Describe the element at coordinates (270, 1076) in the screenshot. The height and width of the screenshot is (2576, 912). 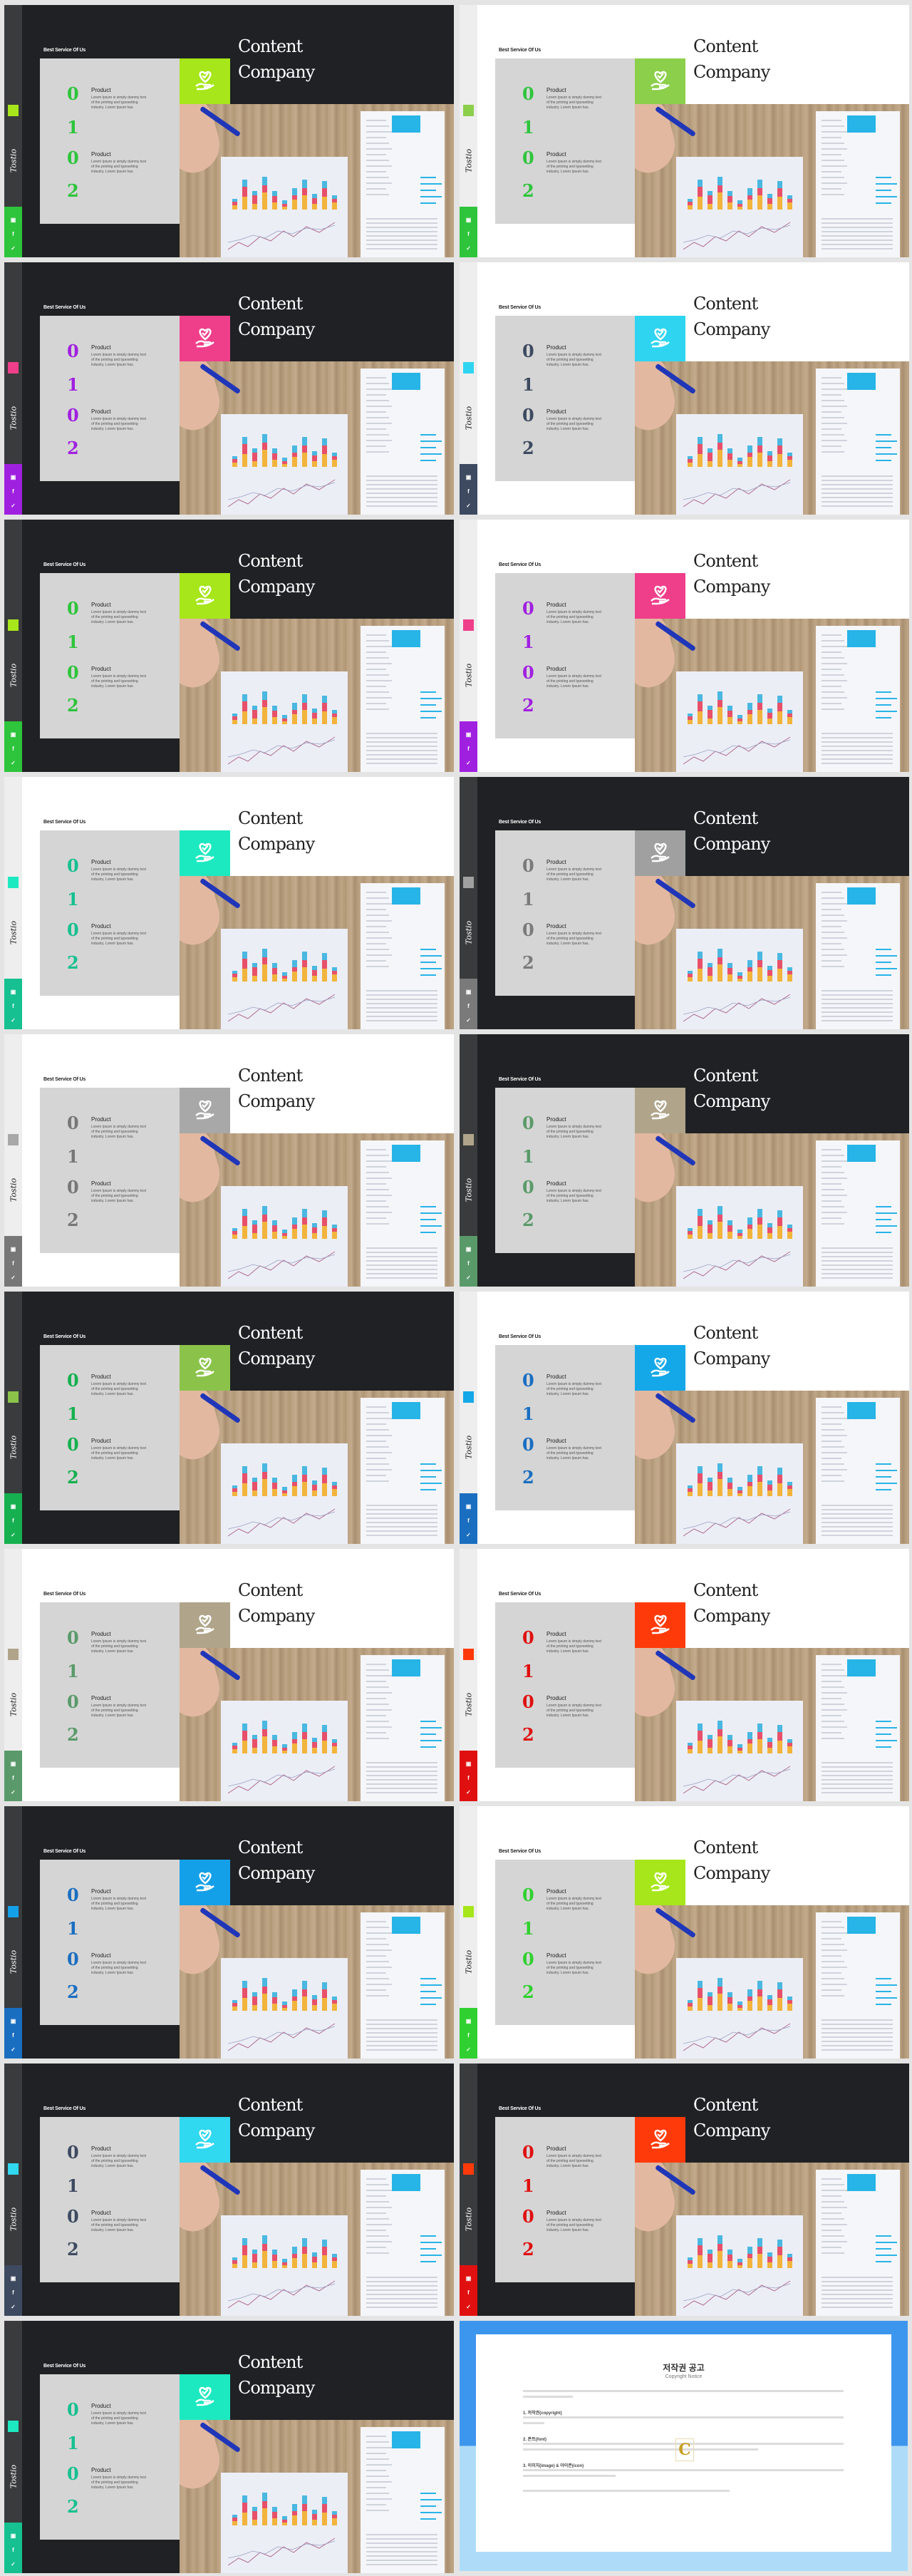
I see `title-line-1: Content` at that location.